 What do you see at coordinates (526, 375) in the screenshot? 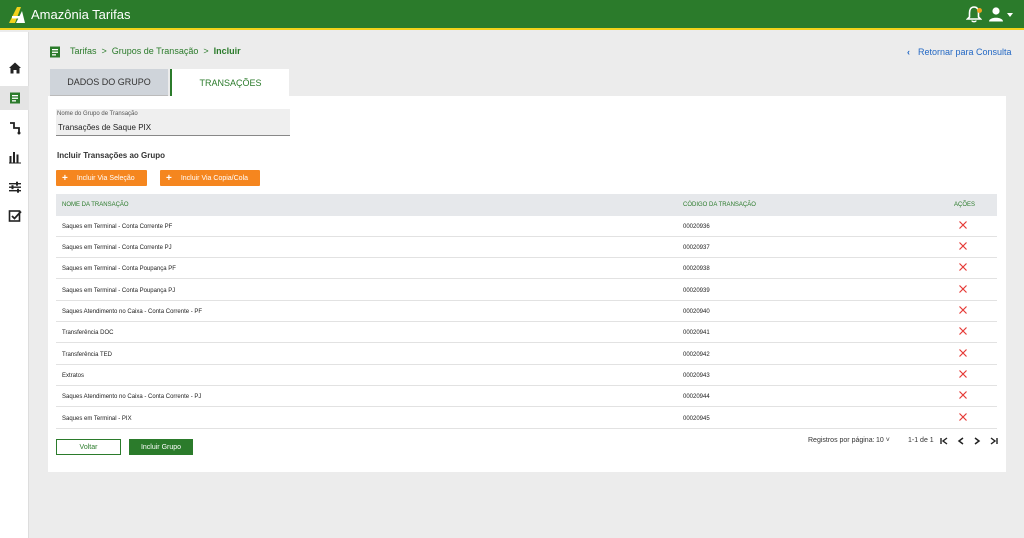
I see `table-row: Extratos 00020943` at bounding box center [526, 375].